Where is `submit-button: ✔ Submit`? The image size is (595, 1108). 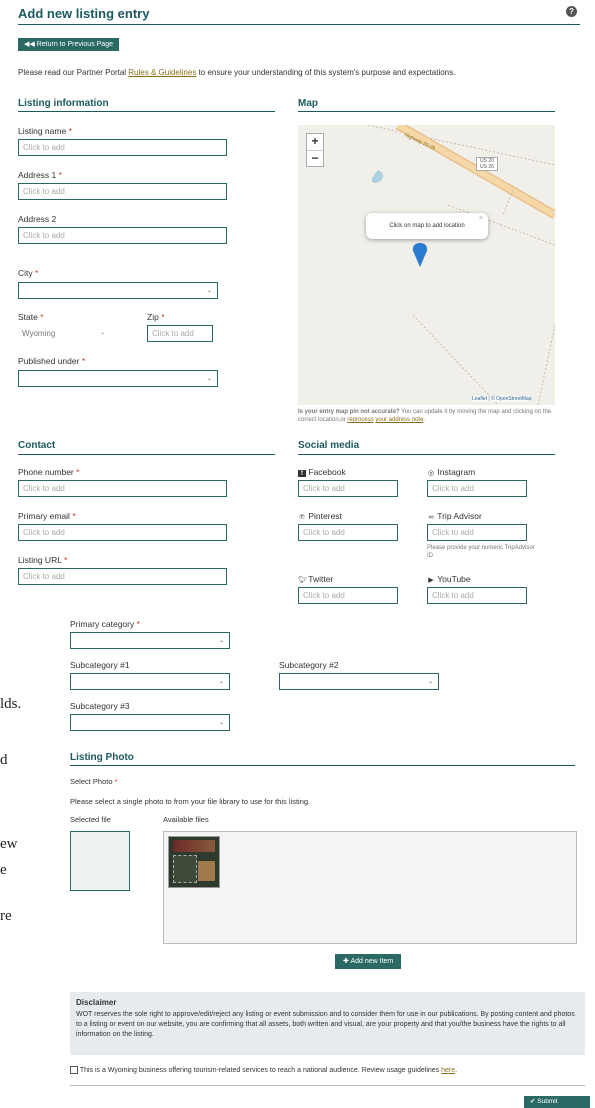
submit-button: ✔ Submit is located at coordinates (557, 1102).